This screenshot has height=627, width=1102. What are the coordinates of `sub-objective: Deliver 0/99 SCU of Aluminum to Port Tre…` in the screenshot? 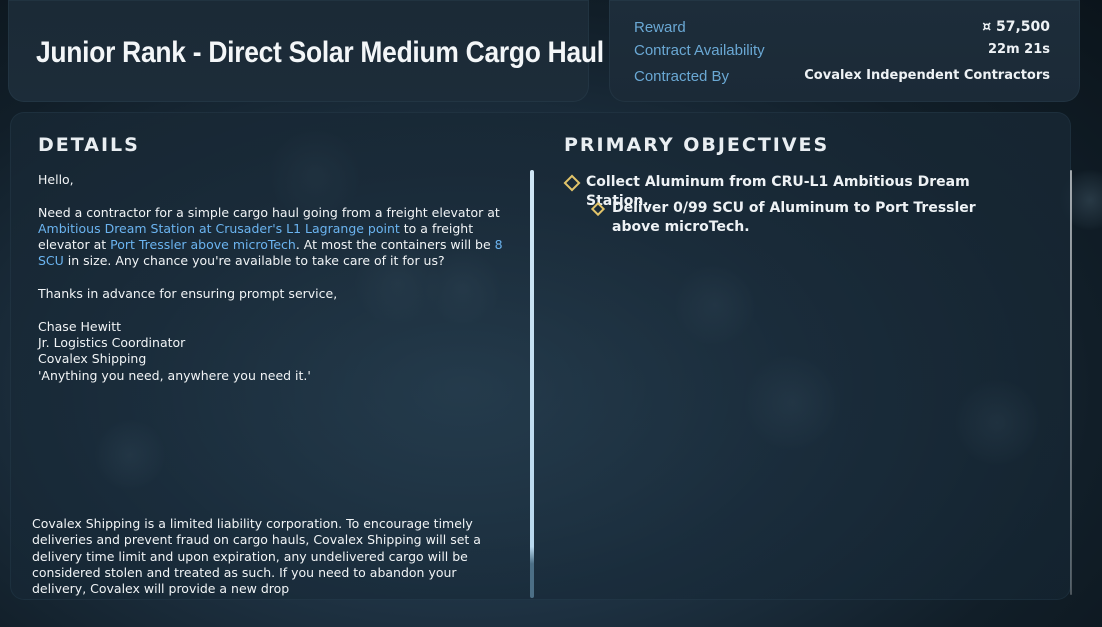 It's located at (794, 217).